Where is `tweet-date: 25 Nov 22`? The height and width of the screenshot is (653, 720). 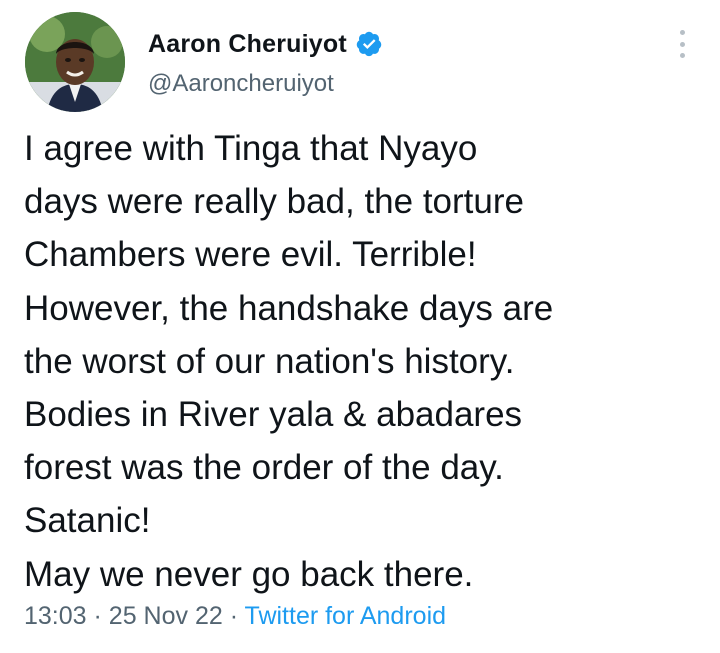
tweet-date: 25 Nov 22 is located at coordinates (166, 616).